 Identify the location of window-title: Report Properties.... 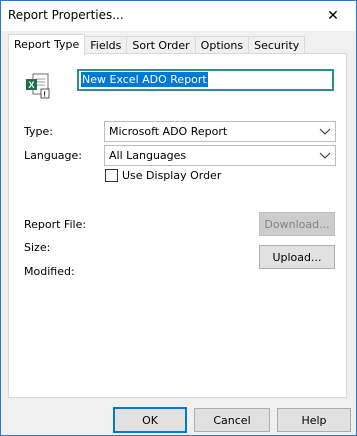
(66, 15).